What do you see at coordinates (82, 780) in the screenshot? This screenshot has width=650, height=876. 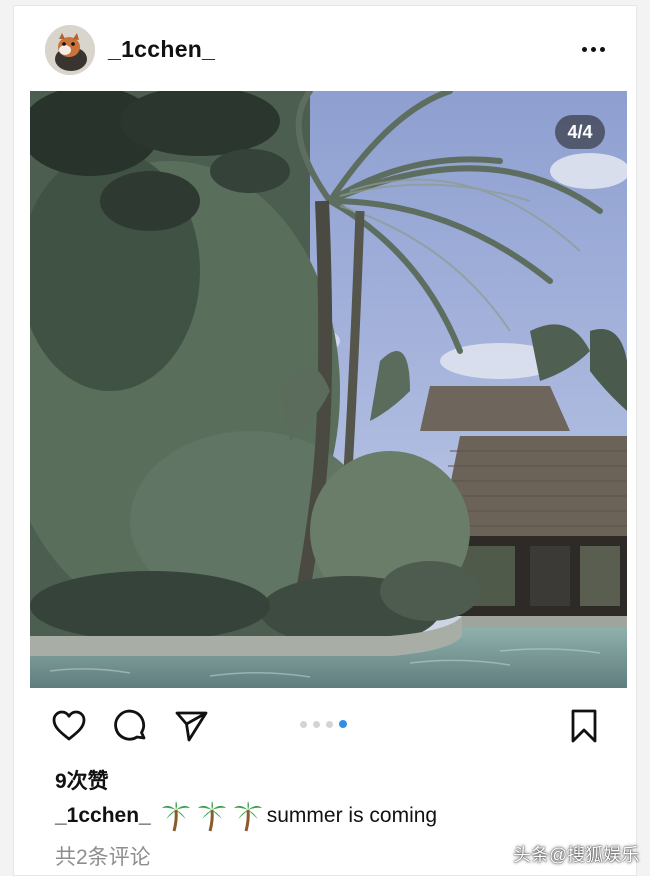 I see `likes-count: 9次赞` at bounding box center [82, 780].